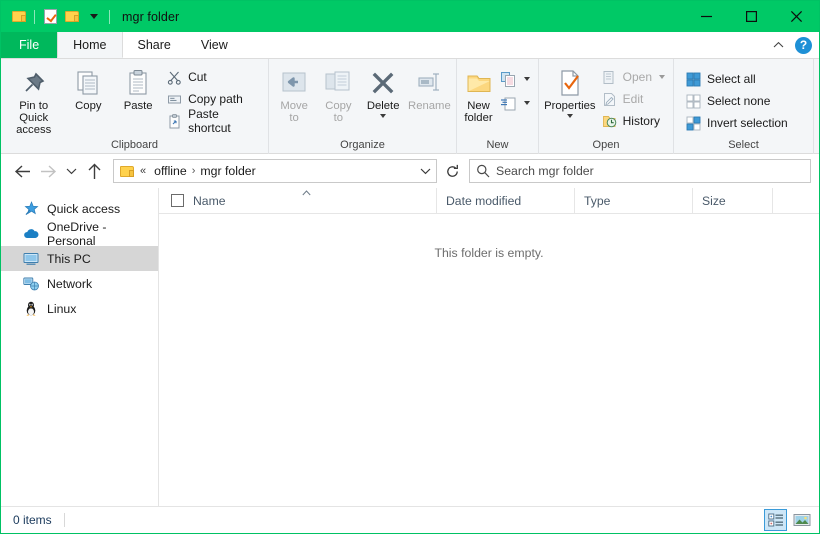  I want to click on sidebar-item-this-pc: This PC, so click(79, 258).